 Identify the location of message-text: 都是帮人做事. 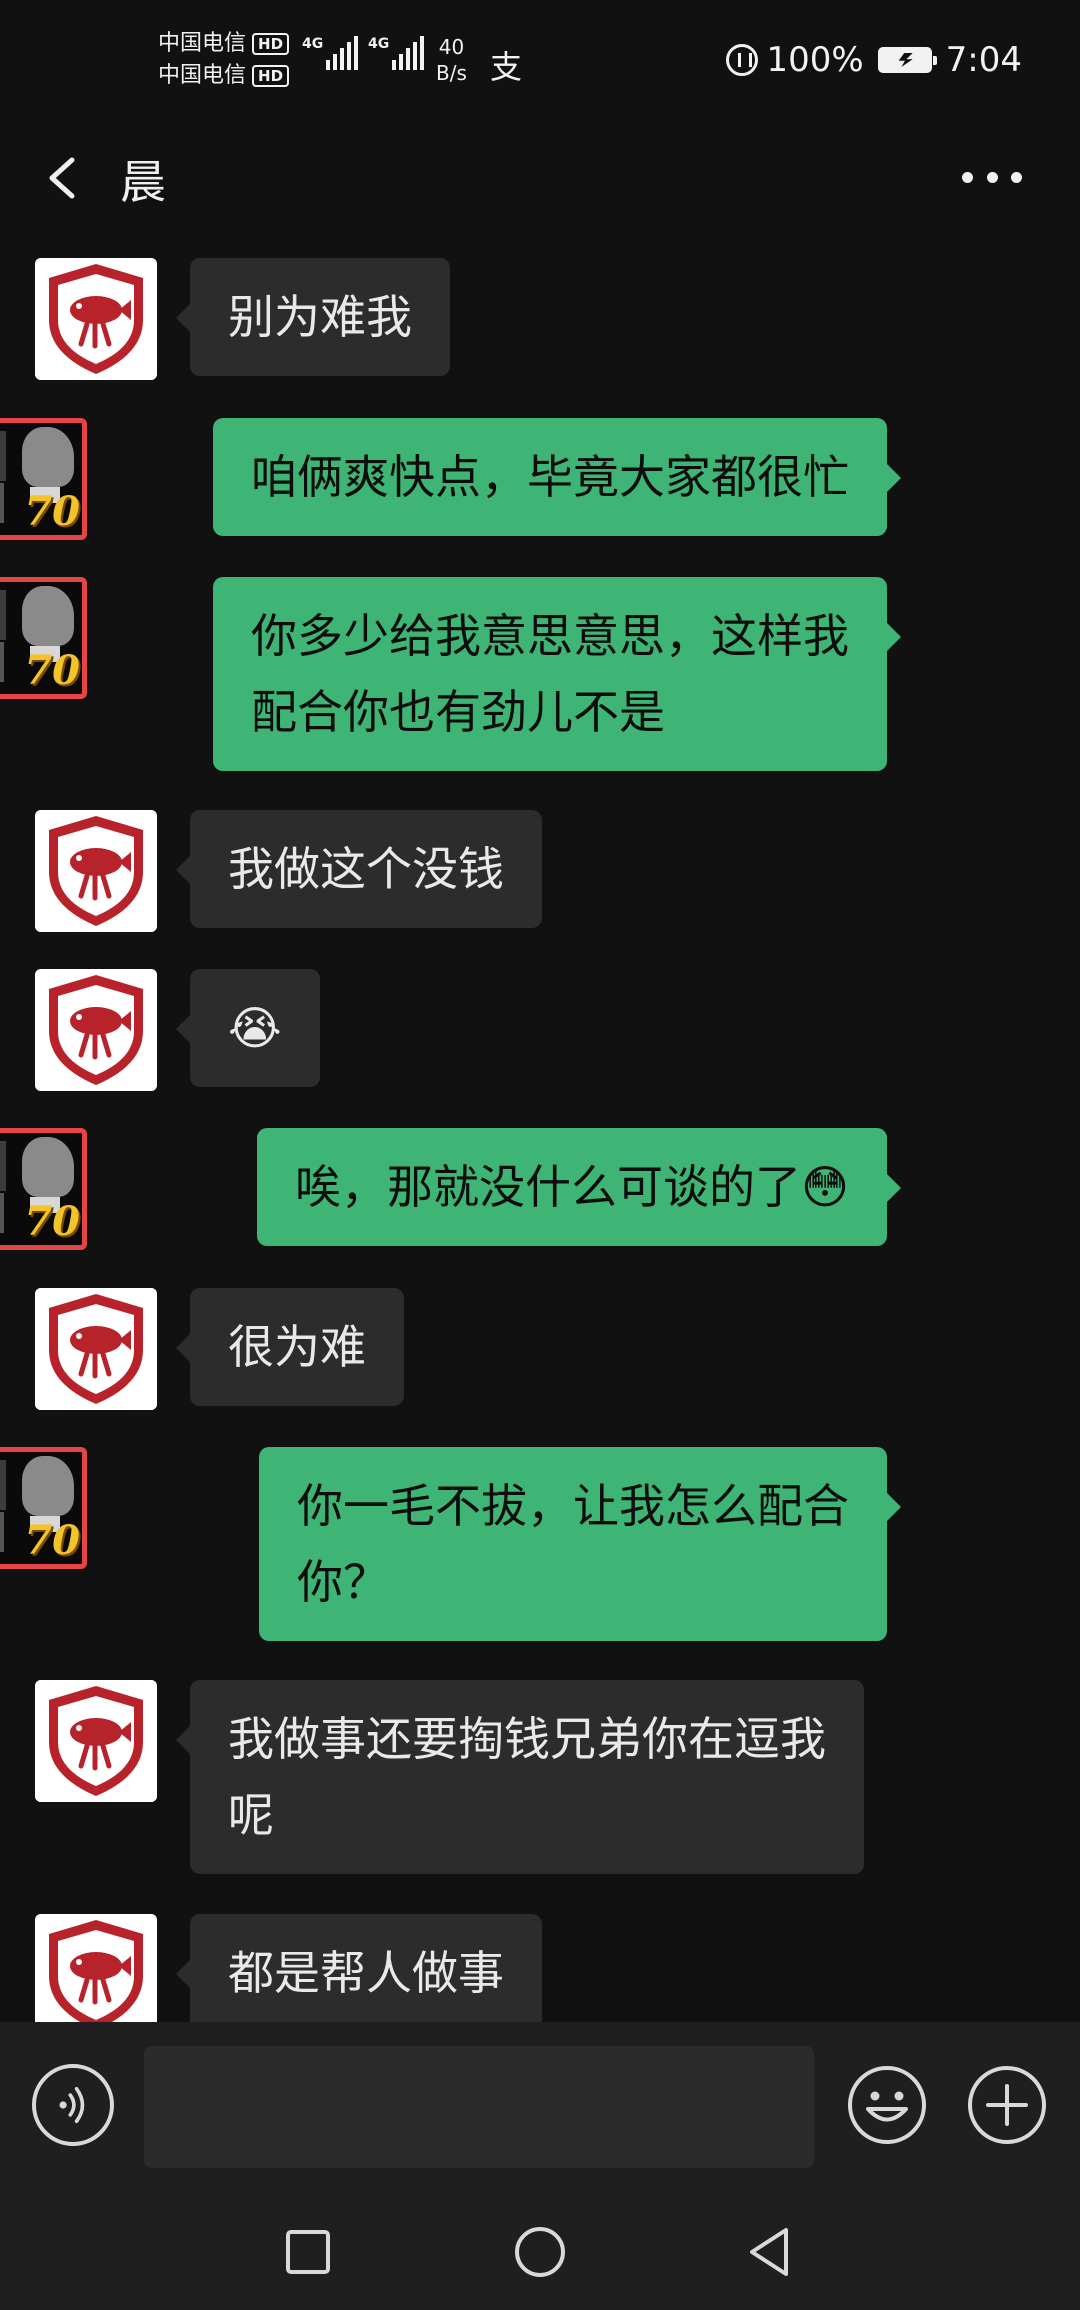
(366, 1973).